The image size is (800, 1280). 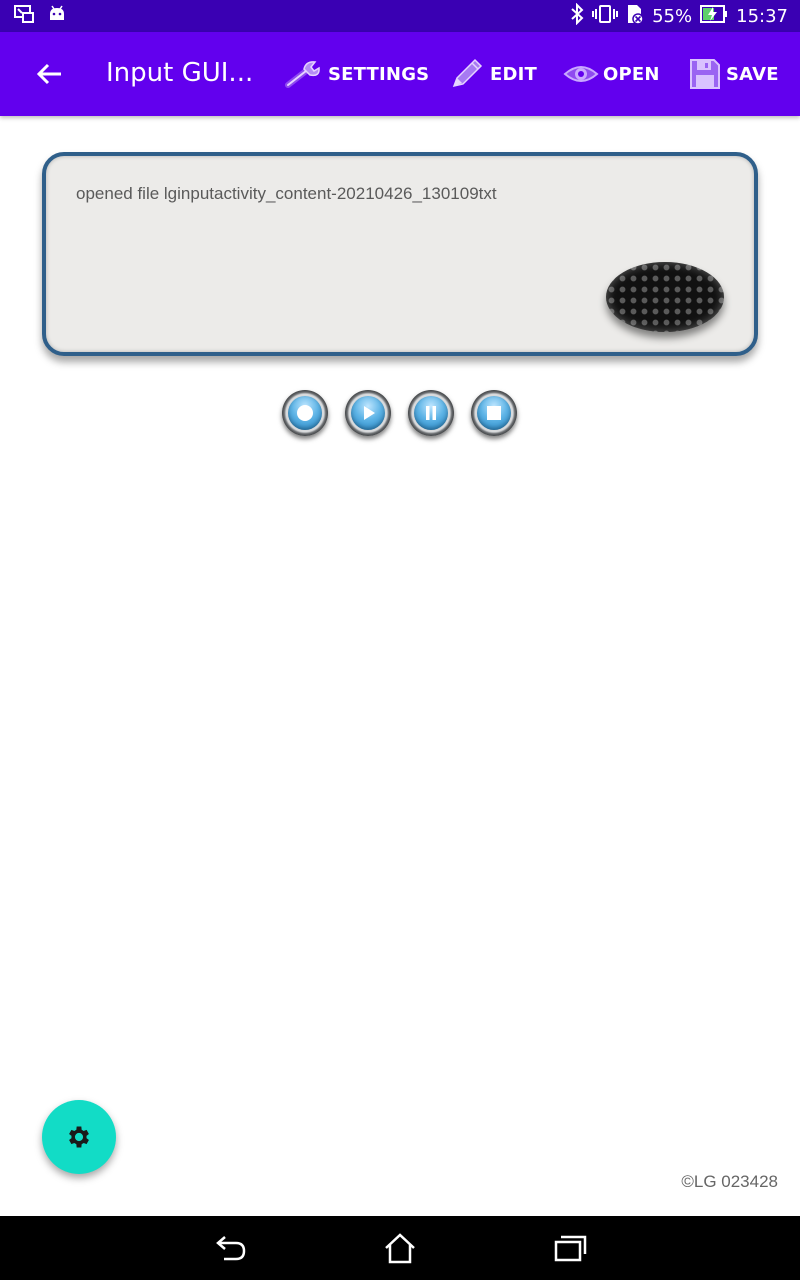 I want to click on save-label: SAVE, so click(x=752, y=74).